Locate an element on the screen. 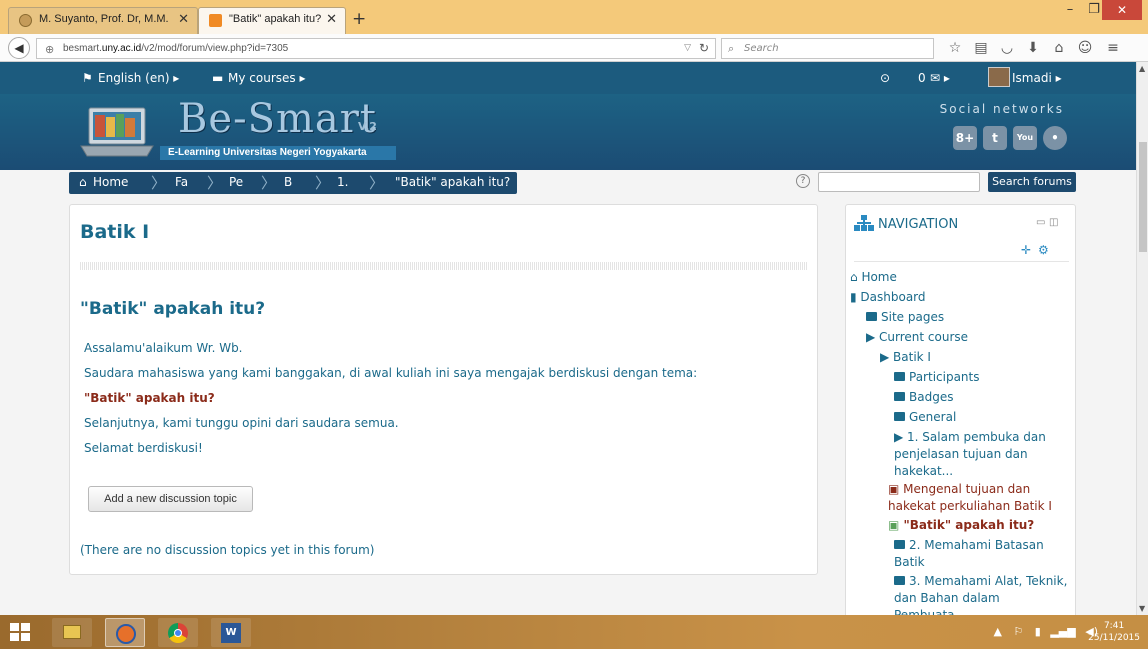 The width and height of the screenshot is (1148, 649). nav-item-section-2: 2. Memahami Batasan Batik is located at coordinates (982, 554).